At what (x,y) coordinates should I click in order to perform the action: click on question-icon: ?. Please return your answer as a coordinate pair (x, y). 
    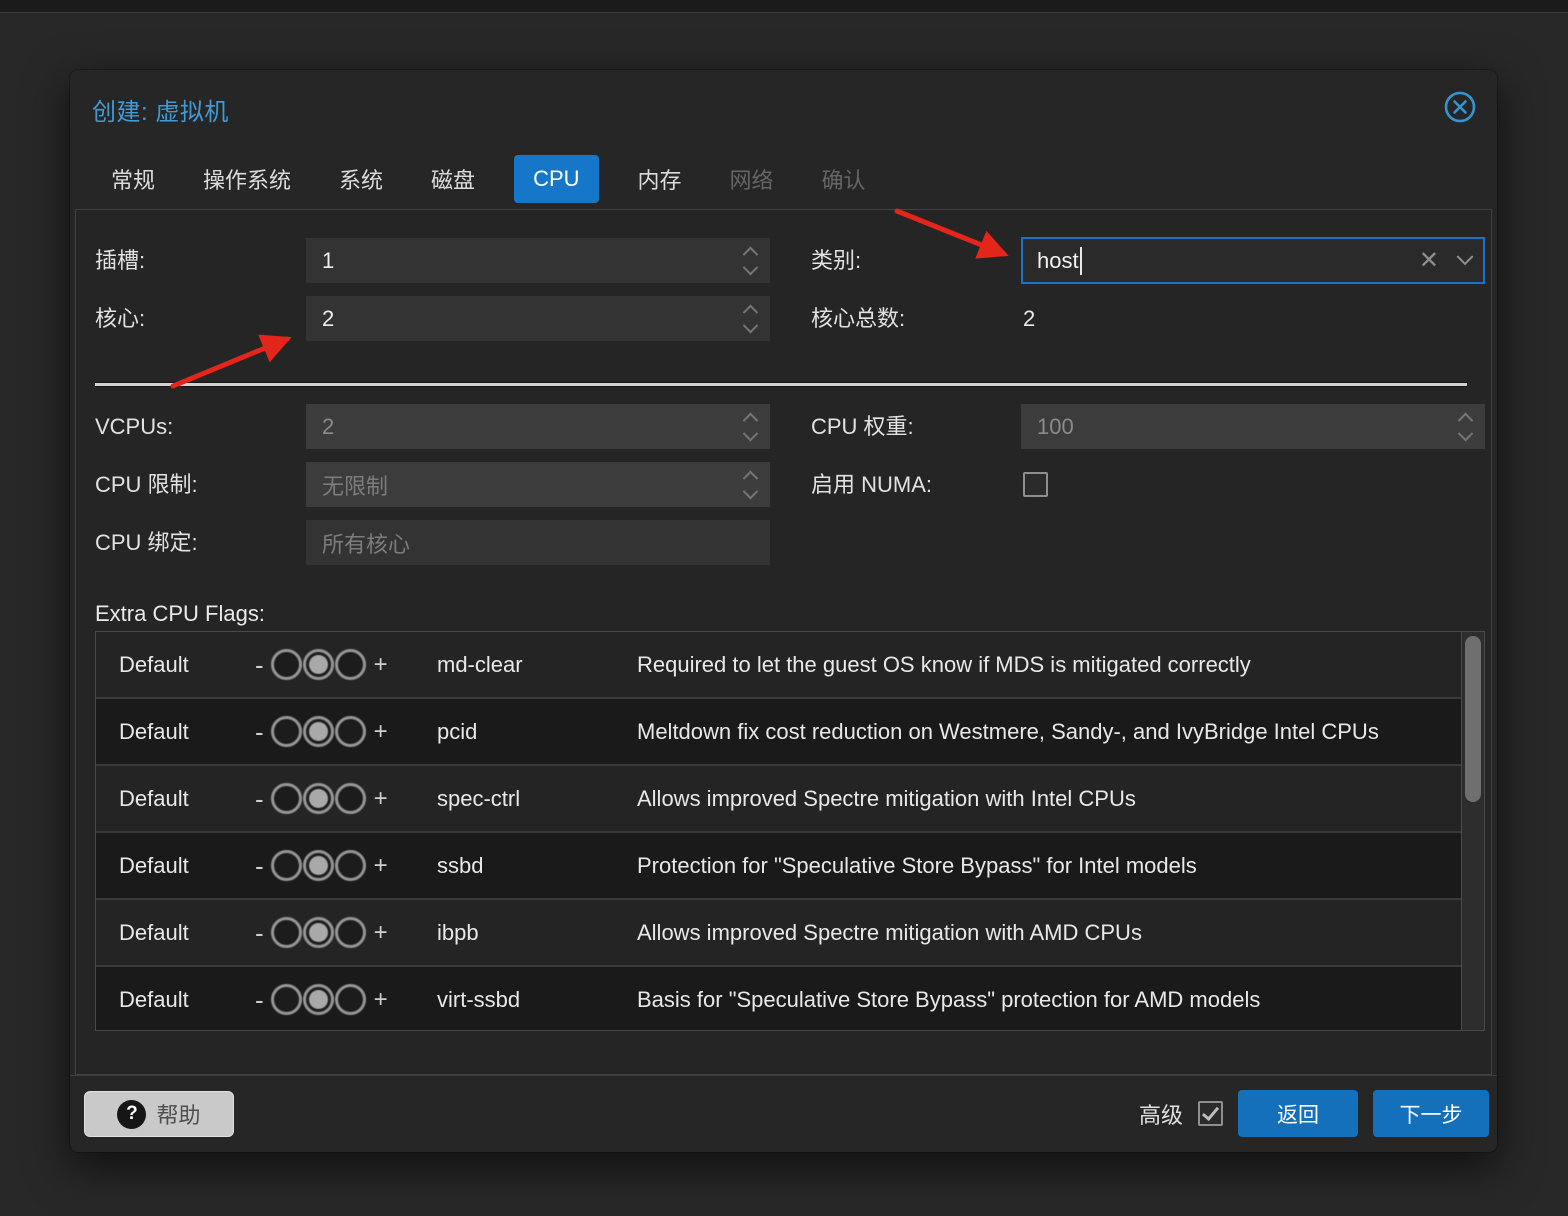
    Looking at the image, I should click on (132, 1114).